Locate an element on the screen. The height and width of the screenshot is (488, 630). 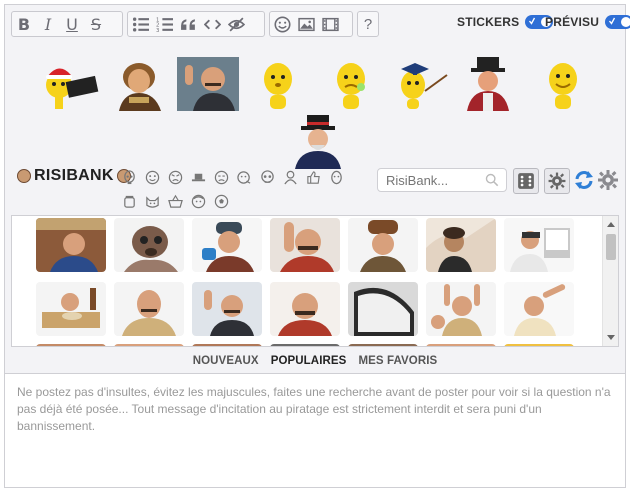
preview-switch-knob is located at coordinates (625, 22).